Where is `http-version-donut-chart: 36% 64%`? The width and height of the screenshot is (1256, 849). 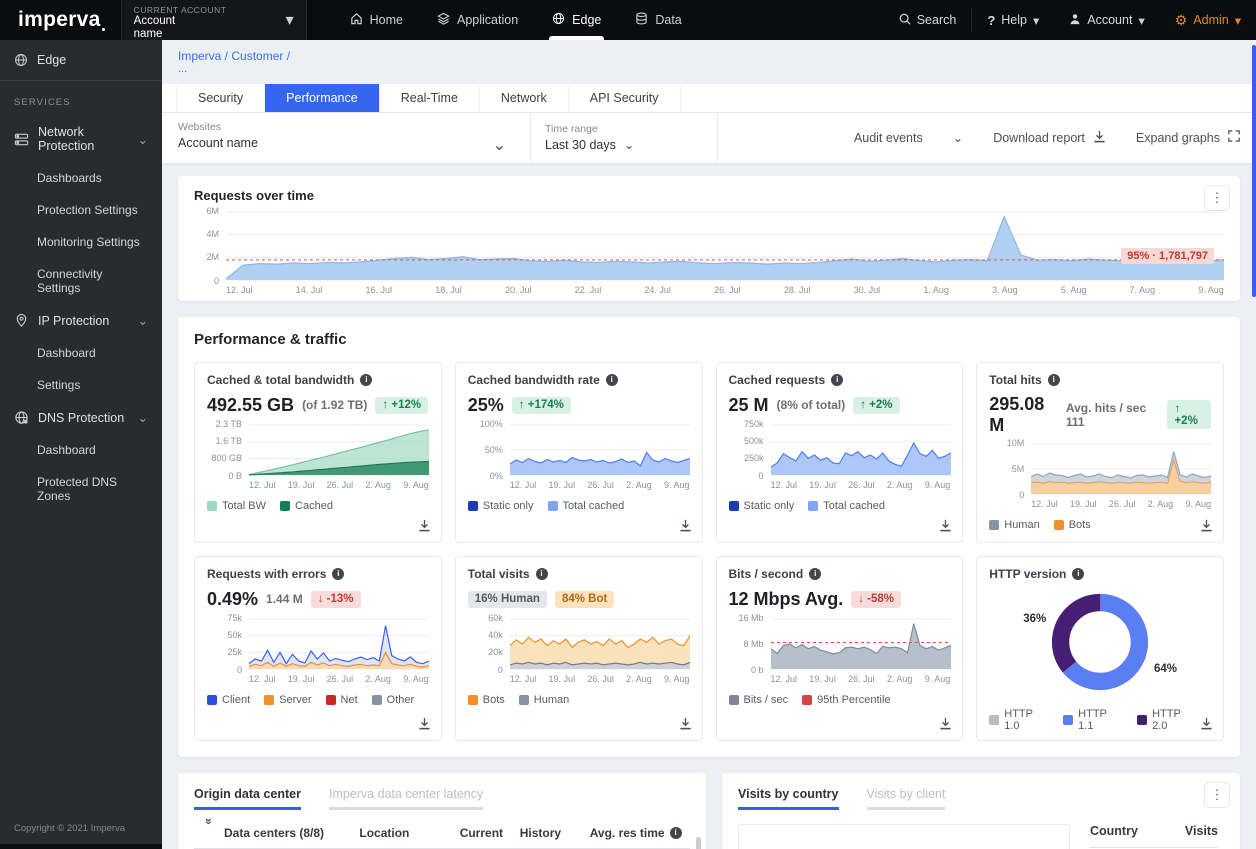 http-version-donut-chart: 36% 64% is located at coordinates (1100, 645).